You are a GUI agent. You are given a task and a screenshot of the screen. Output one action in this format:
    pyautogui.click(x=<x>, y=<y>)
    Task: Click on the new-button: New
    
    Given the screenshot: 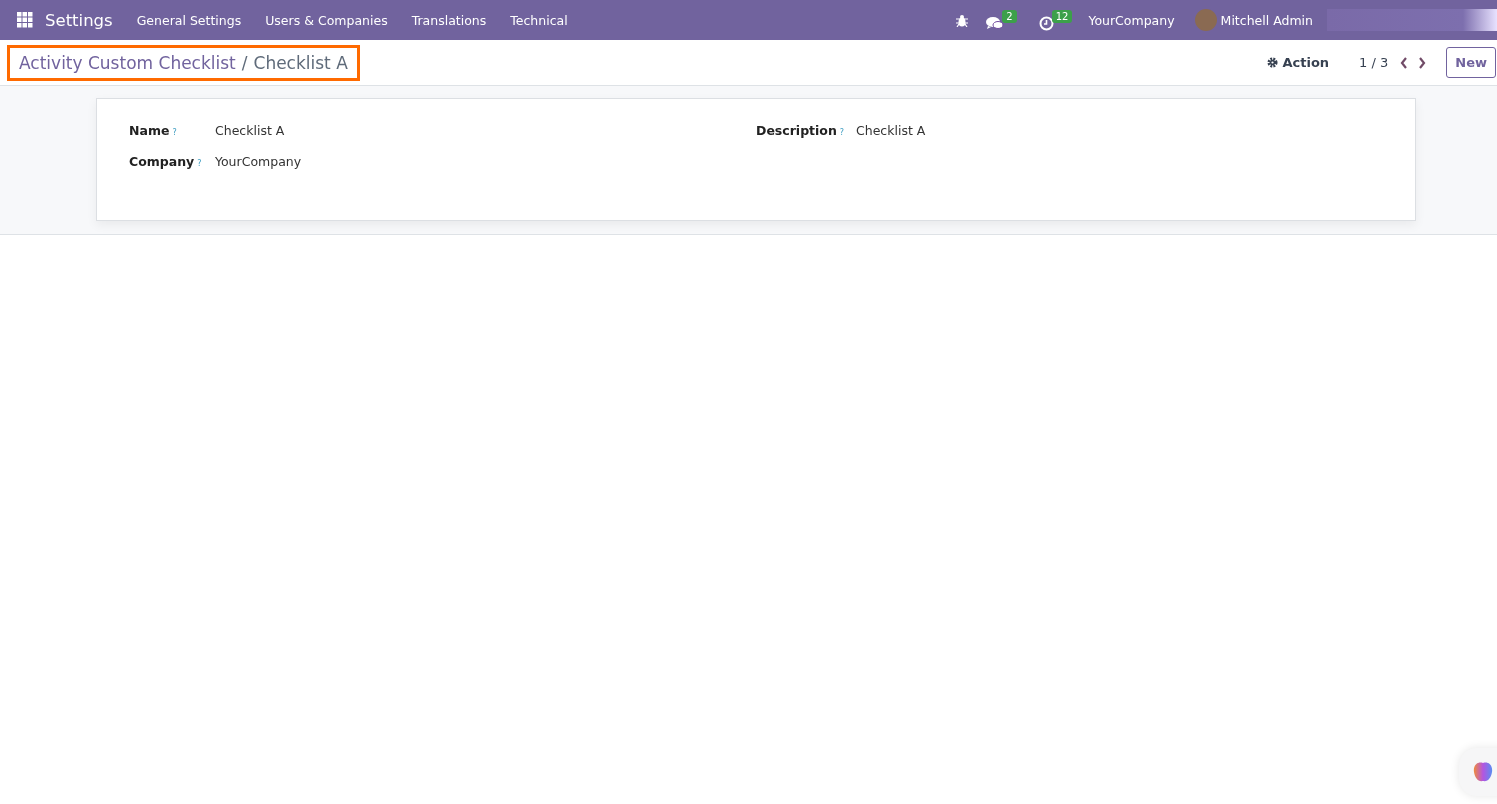 What is the action you would take?
    pyautogui.click(x=1471, y=62)
    